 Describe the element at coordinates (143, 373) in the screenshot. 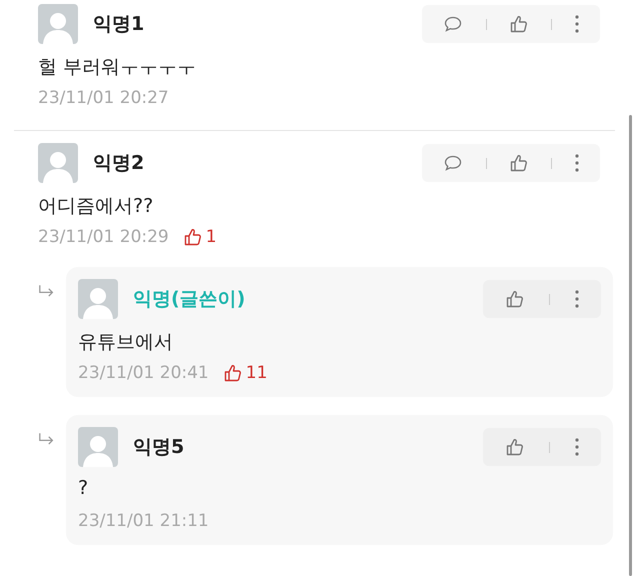

I see `timestamp: 23/11/01 20:41` at that location.